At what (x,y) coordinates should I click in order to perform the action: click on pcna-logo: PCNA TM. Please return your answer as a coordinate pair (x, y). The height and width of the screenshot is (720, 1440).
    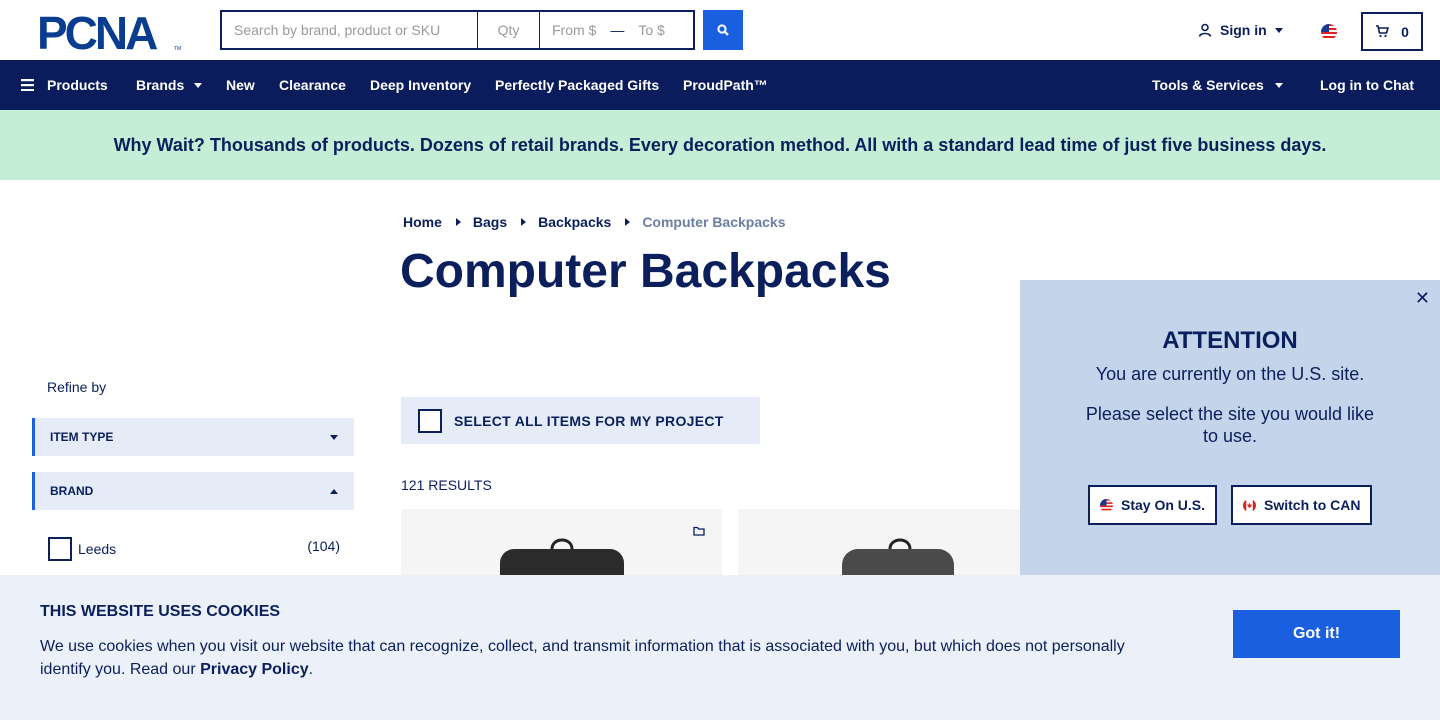
    Looking at the image, I should click on (111, 32).